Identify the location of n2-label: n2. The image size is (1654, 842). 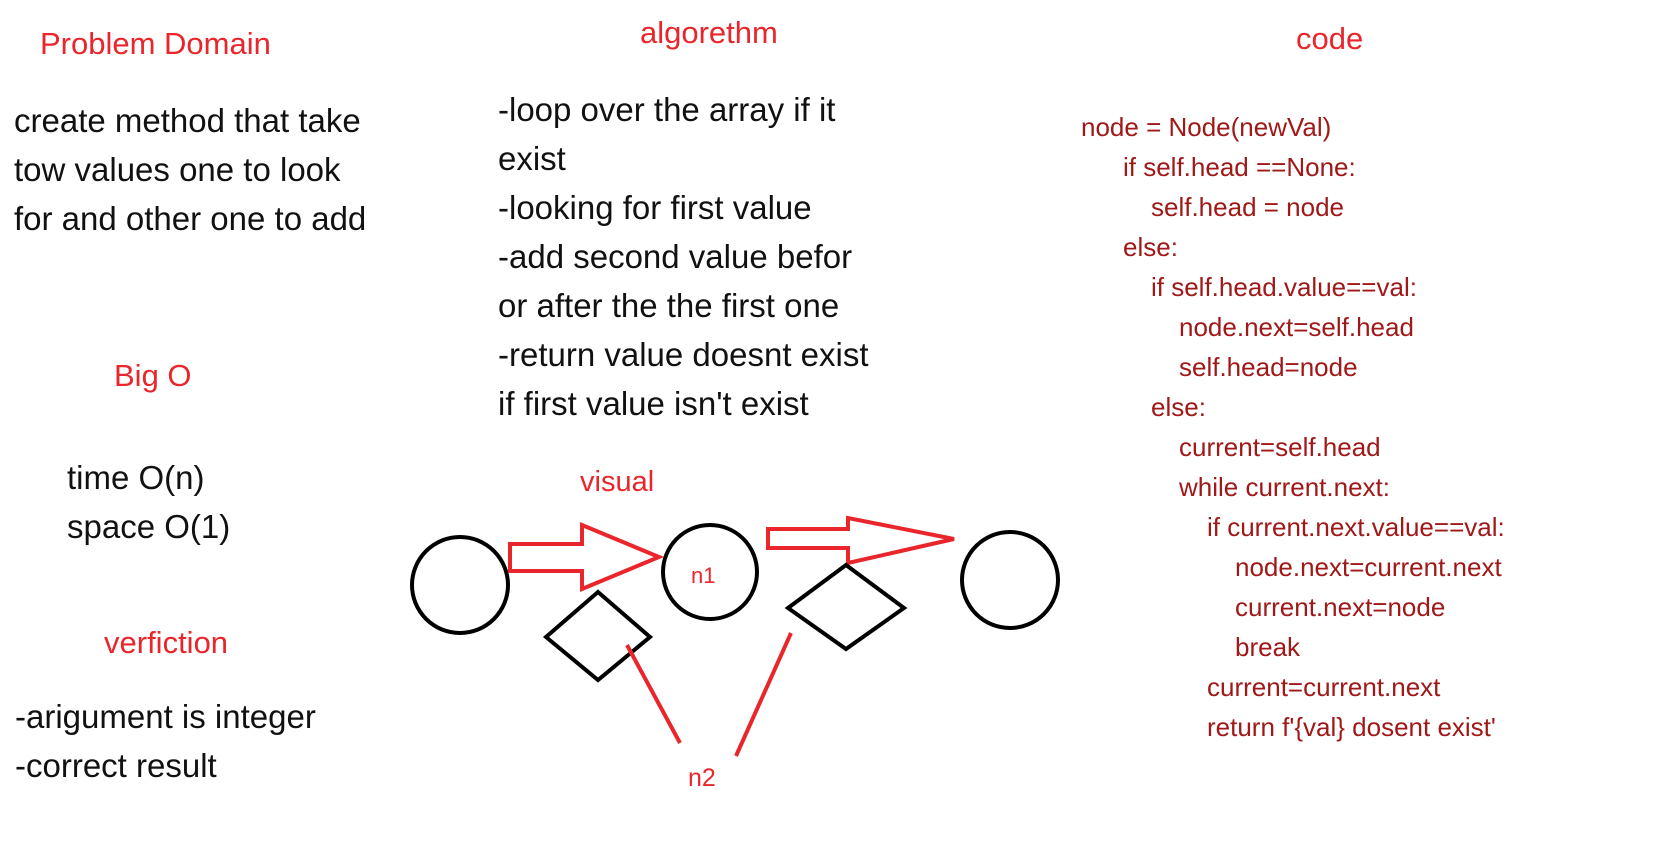
(702, 778).